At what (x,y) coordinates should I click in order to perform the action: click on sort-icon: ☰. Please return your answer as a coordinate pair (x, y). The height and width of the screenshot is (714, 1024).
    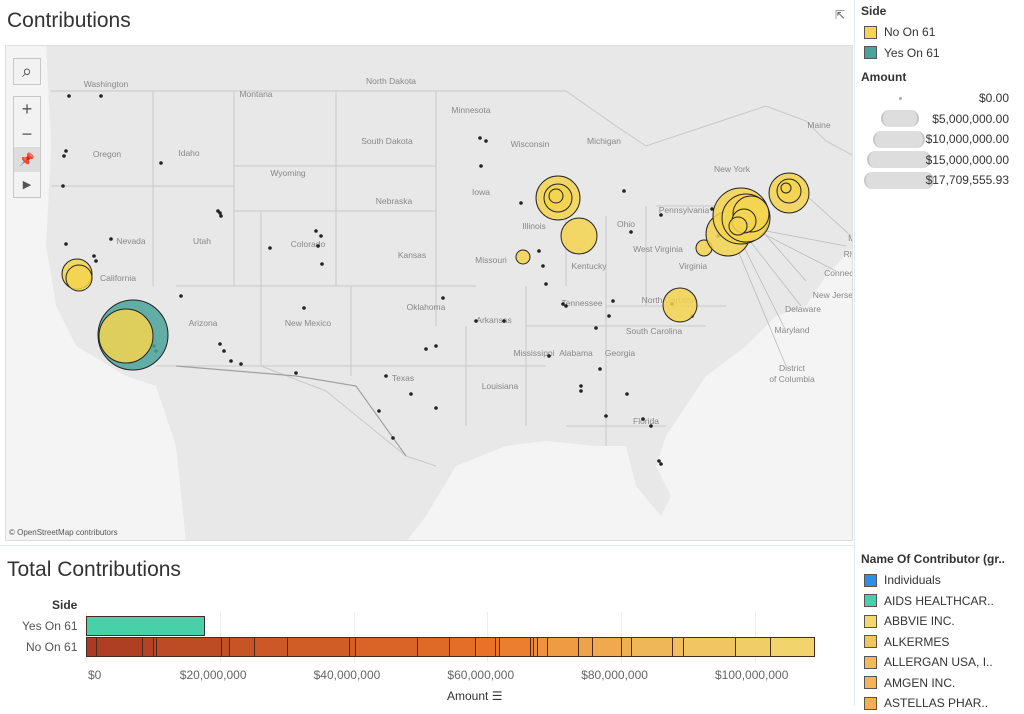
    Looking at the image, I should click on (497, 696).